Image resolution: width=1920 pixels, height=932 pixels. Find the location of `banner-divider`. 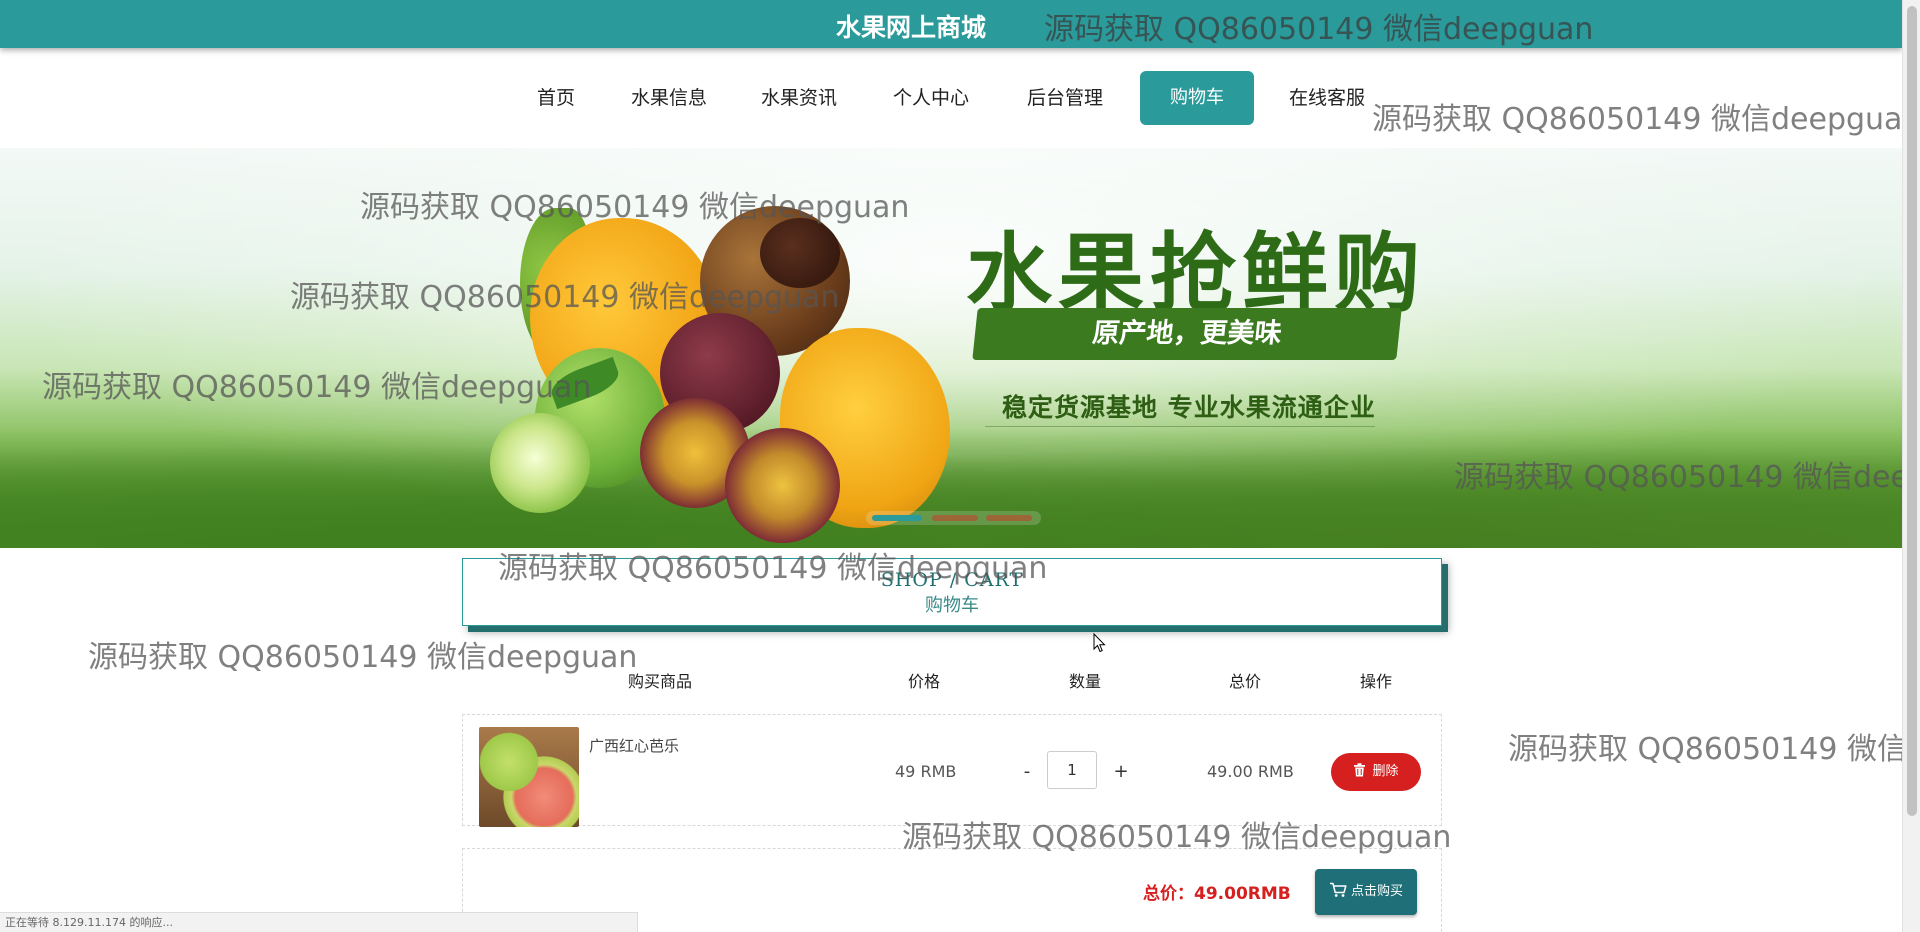

banner-divider is located at coordinates (1180, 426).